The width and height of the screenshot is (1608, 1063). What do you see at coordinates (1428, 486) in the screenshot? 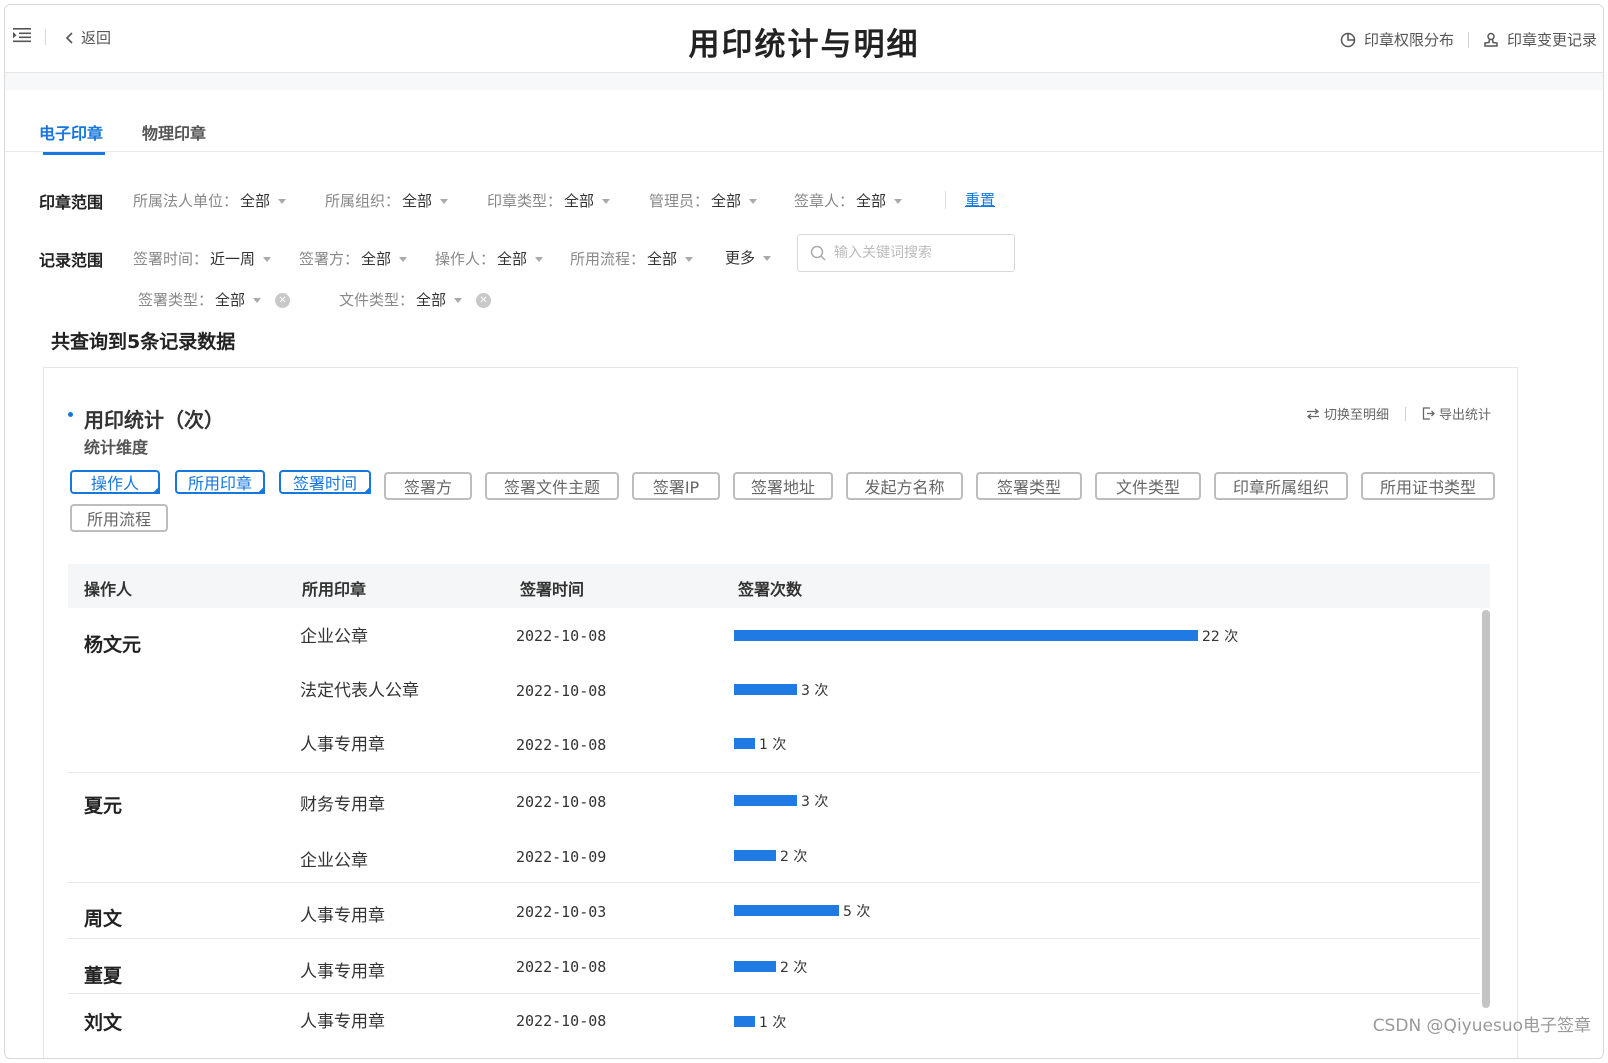
I see `dimension-cert-type: 所用证书类型` at bounding box center [1428, 486].